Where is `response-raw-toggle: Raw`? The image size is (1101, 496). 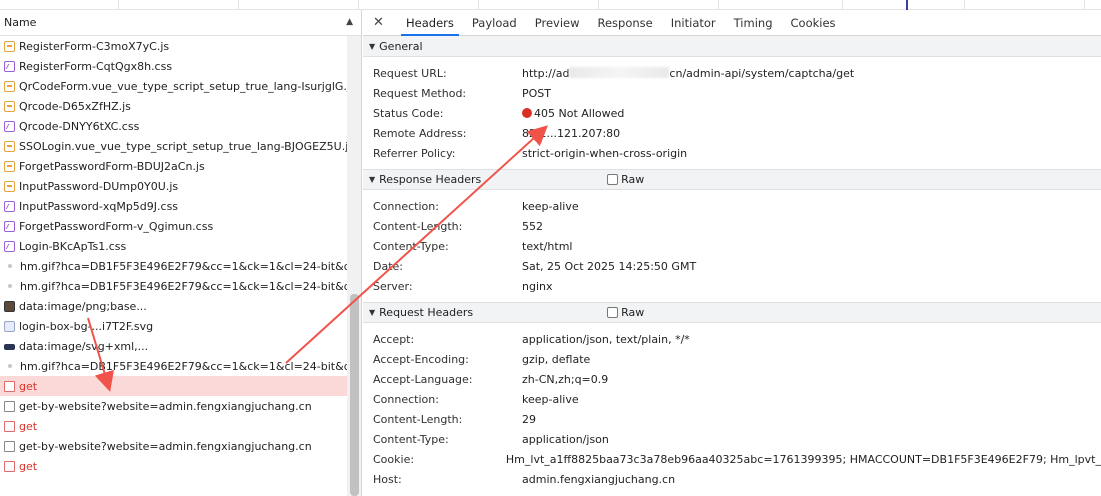 response-raw-toggle: Raw is located at coordinates (625, 179).